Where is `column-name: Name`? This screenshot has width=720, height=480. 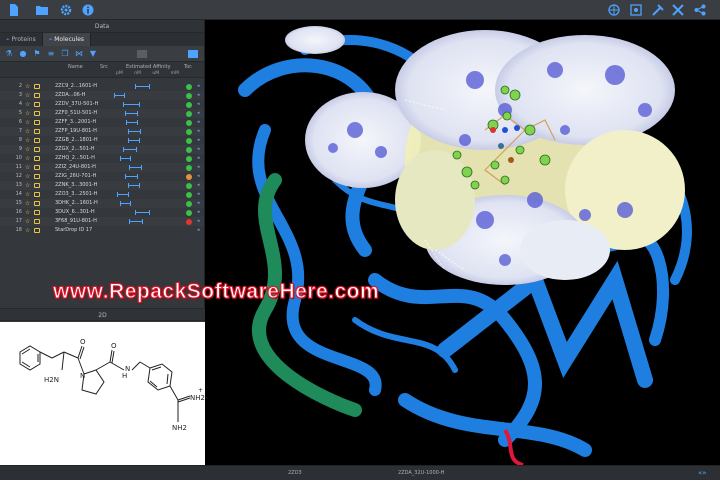
column-name: Name is located at coordinates (75, 67).